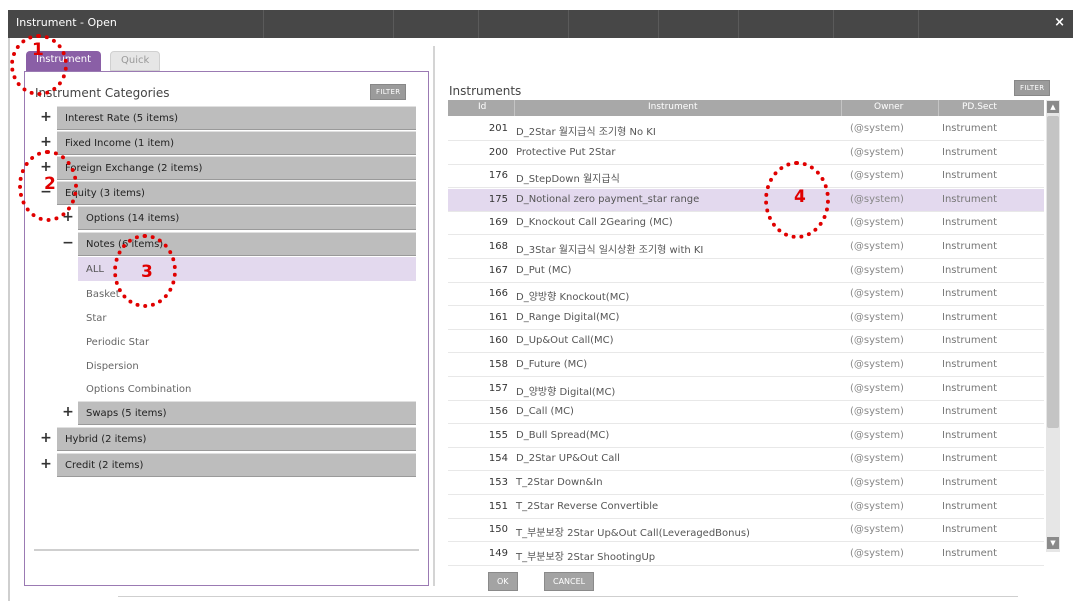  What do you see at coordinates (434, 316) in the screenshot?
I see `panel-divider` at bounding box center [434, 316].